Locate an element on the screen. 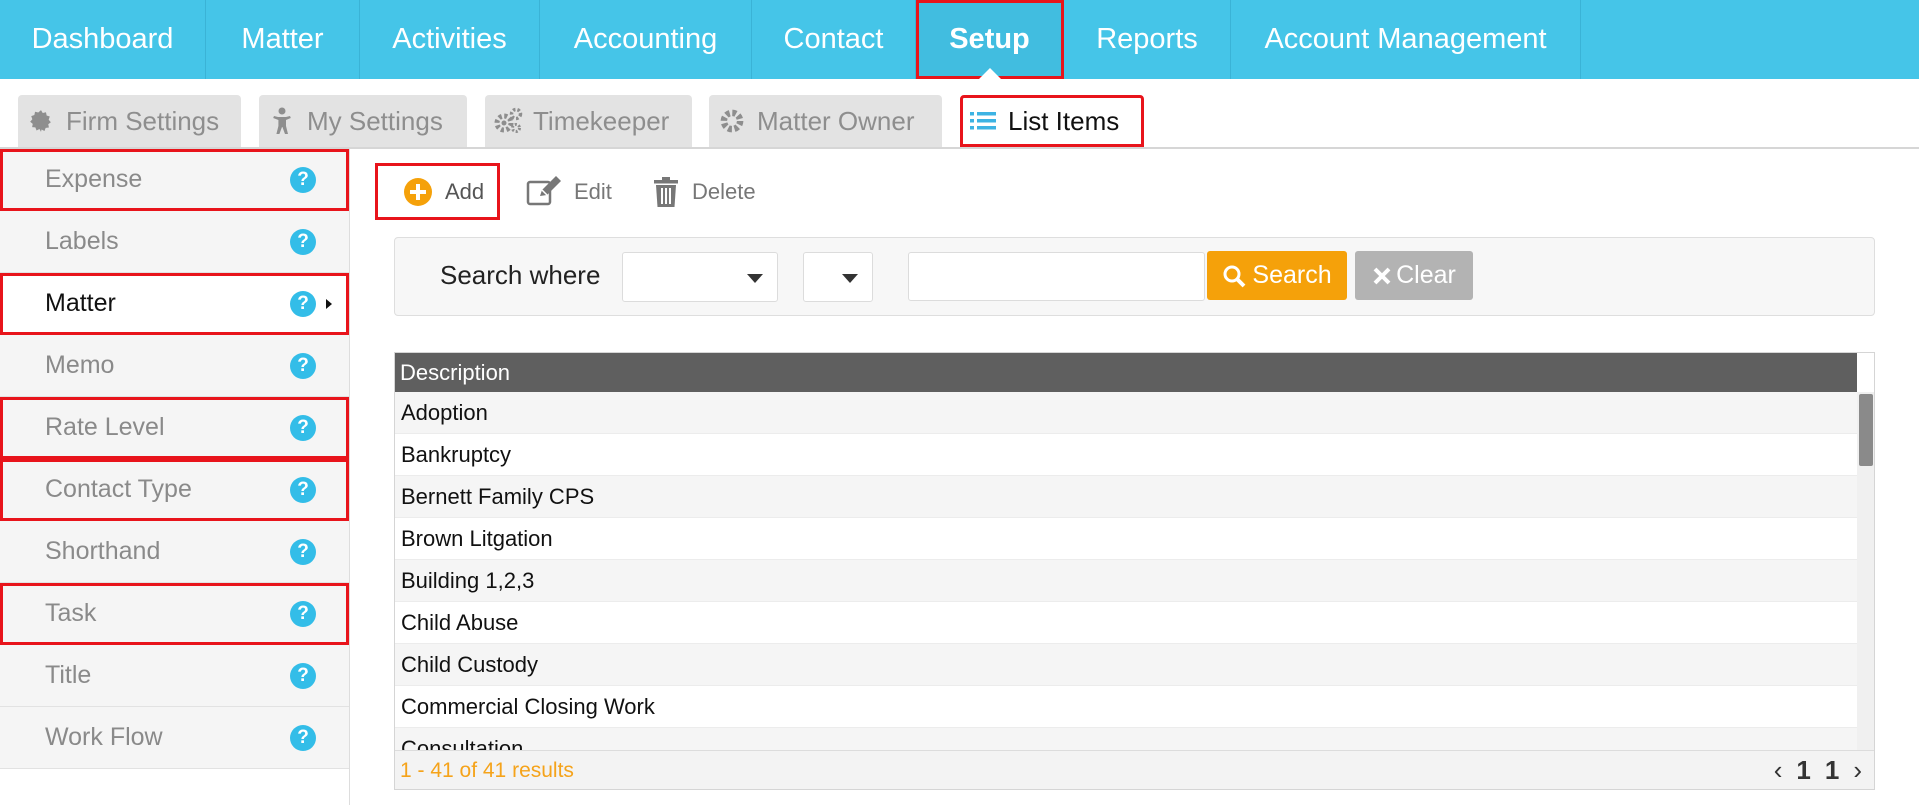  clear-button: Clear is located at coordinates (1414, 275).